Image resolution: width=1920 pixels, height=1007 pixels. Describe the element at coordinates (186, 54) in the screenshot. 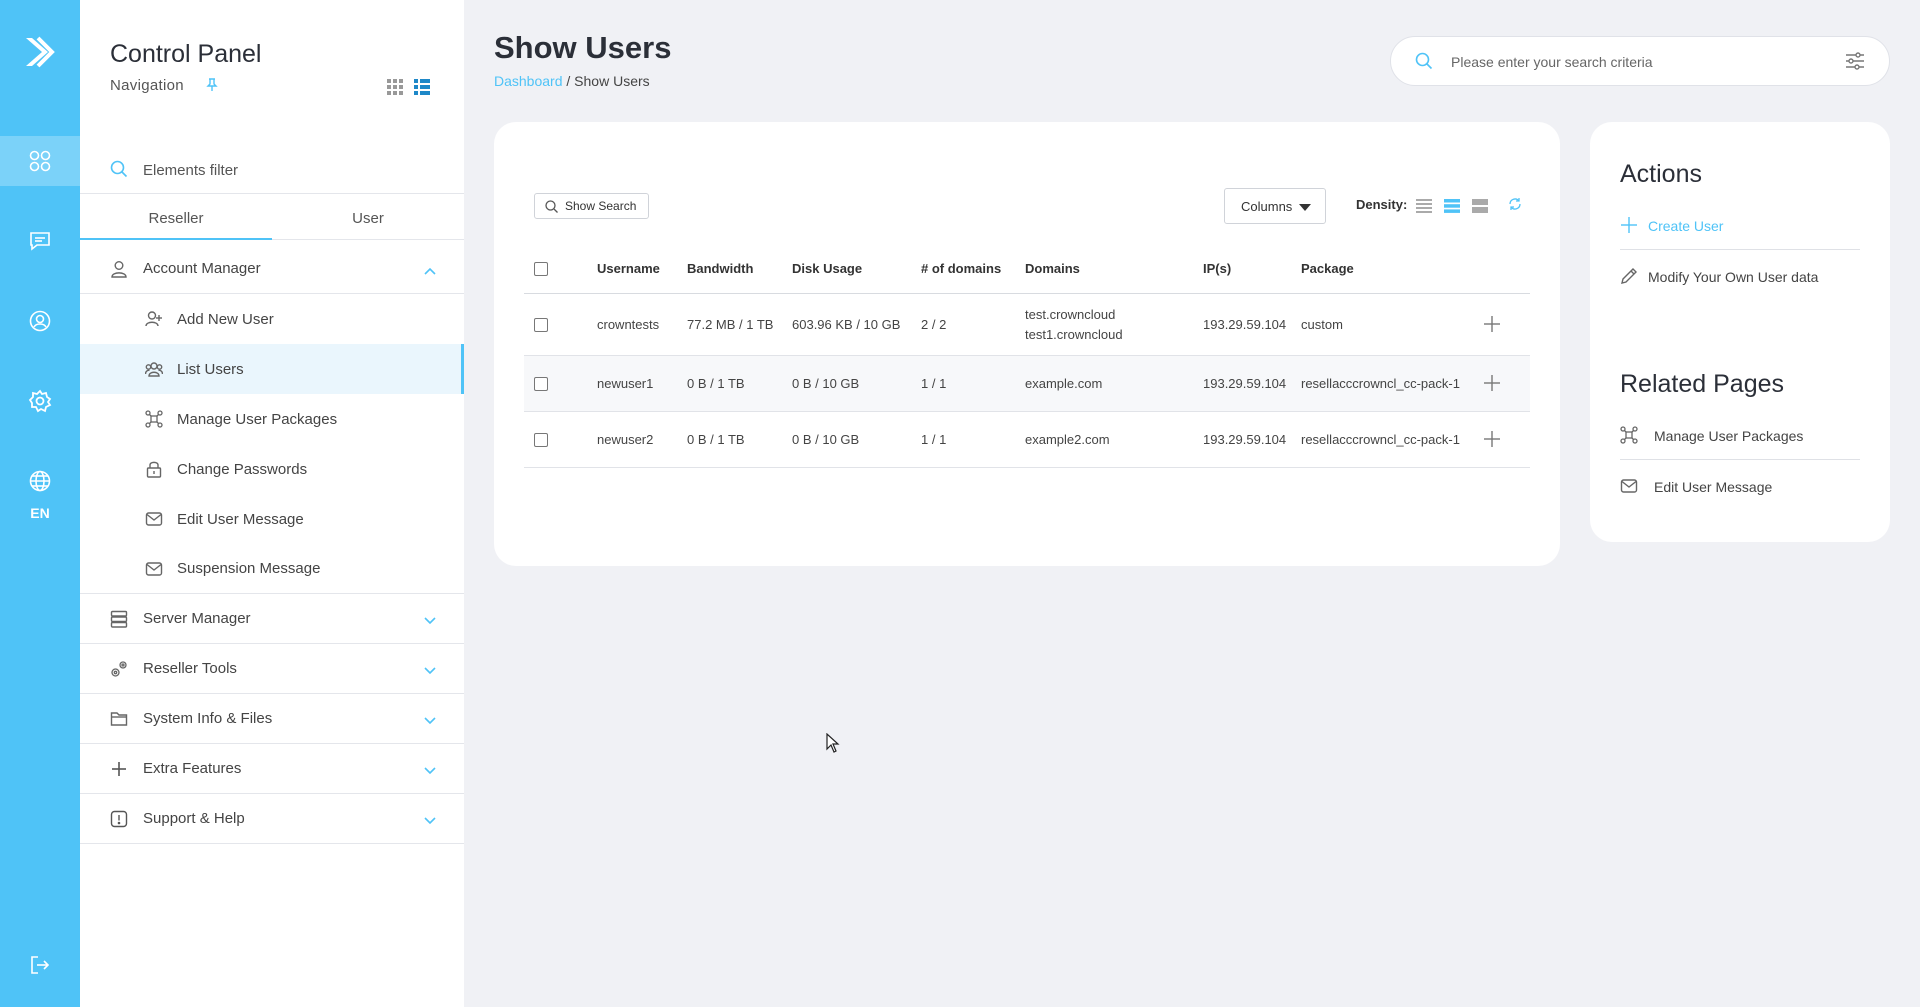

I see `nav-title: Control Panel` at that location.